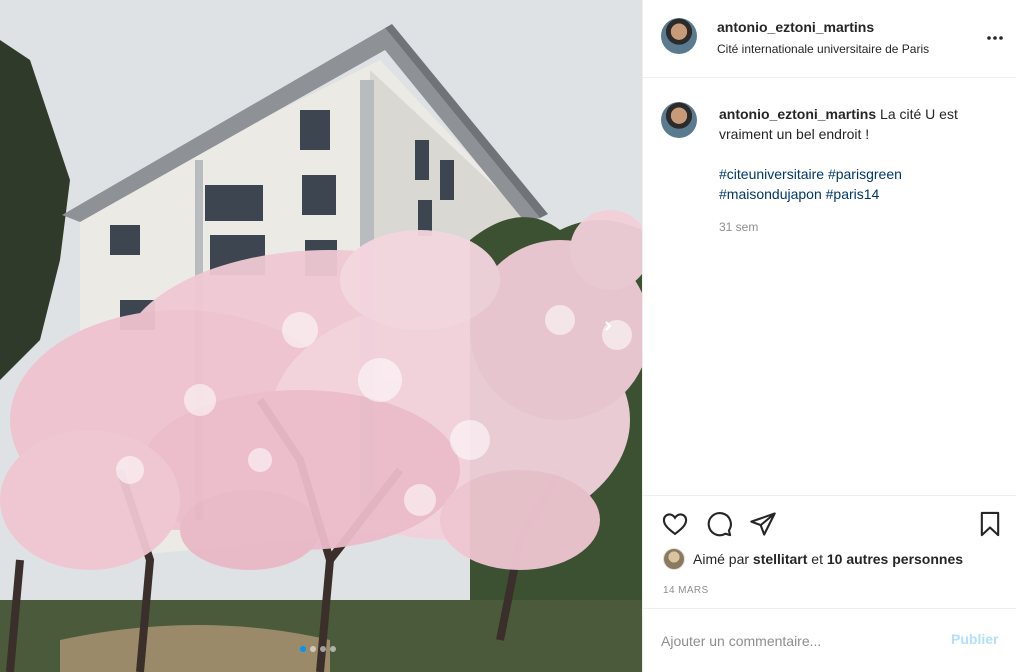  What do you see at coordinates (686, 590) in the screenshot?
I see `post-date: 14 MARS` at bounding box center [686, 590].